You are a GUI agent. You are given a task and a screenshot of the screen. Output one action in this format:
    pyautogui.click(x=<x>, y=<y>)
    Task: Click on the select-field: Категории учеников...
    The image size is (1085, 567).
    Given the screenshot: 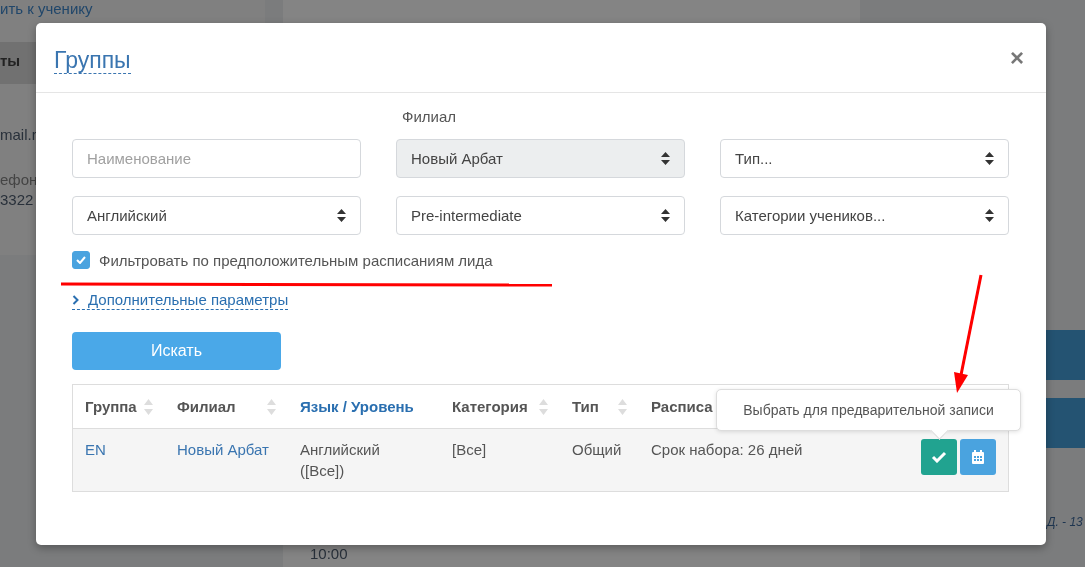 What is the action you would take?
    pyautogui.click(x=864, y=215)
    